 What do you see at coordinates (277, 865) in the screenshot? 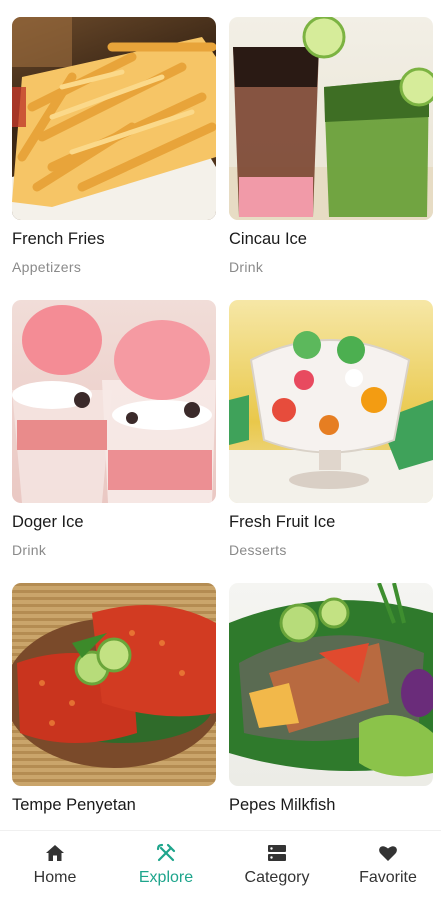
I see `nav-category: Category` at bounding box center [277, 865].